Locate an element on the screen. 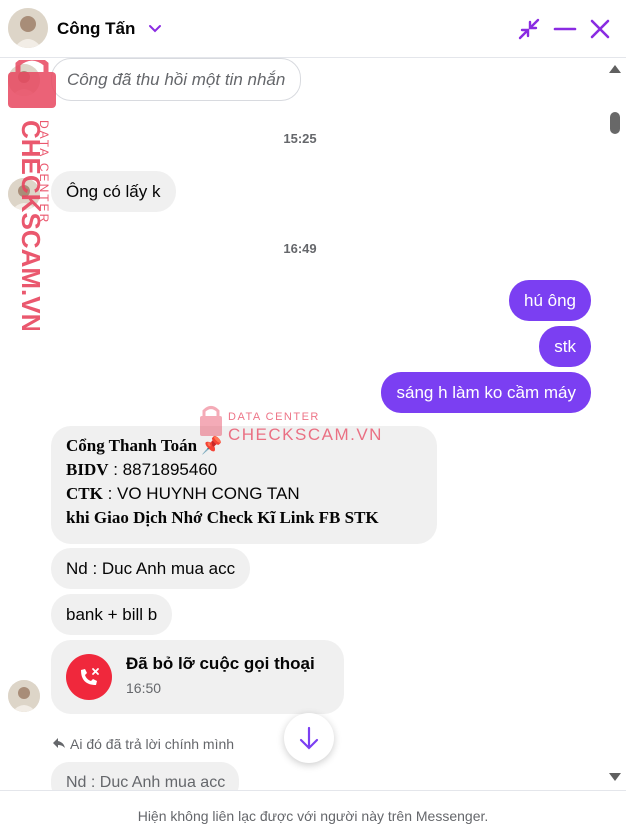 The image size is (626, 836). outgoing-message: stk is located at coordinates (565, 346).